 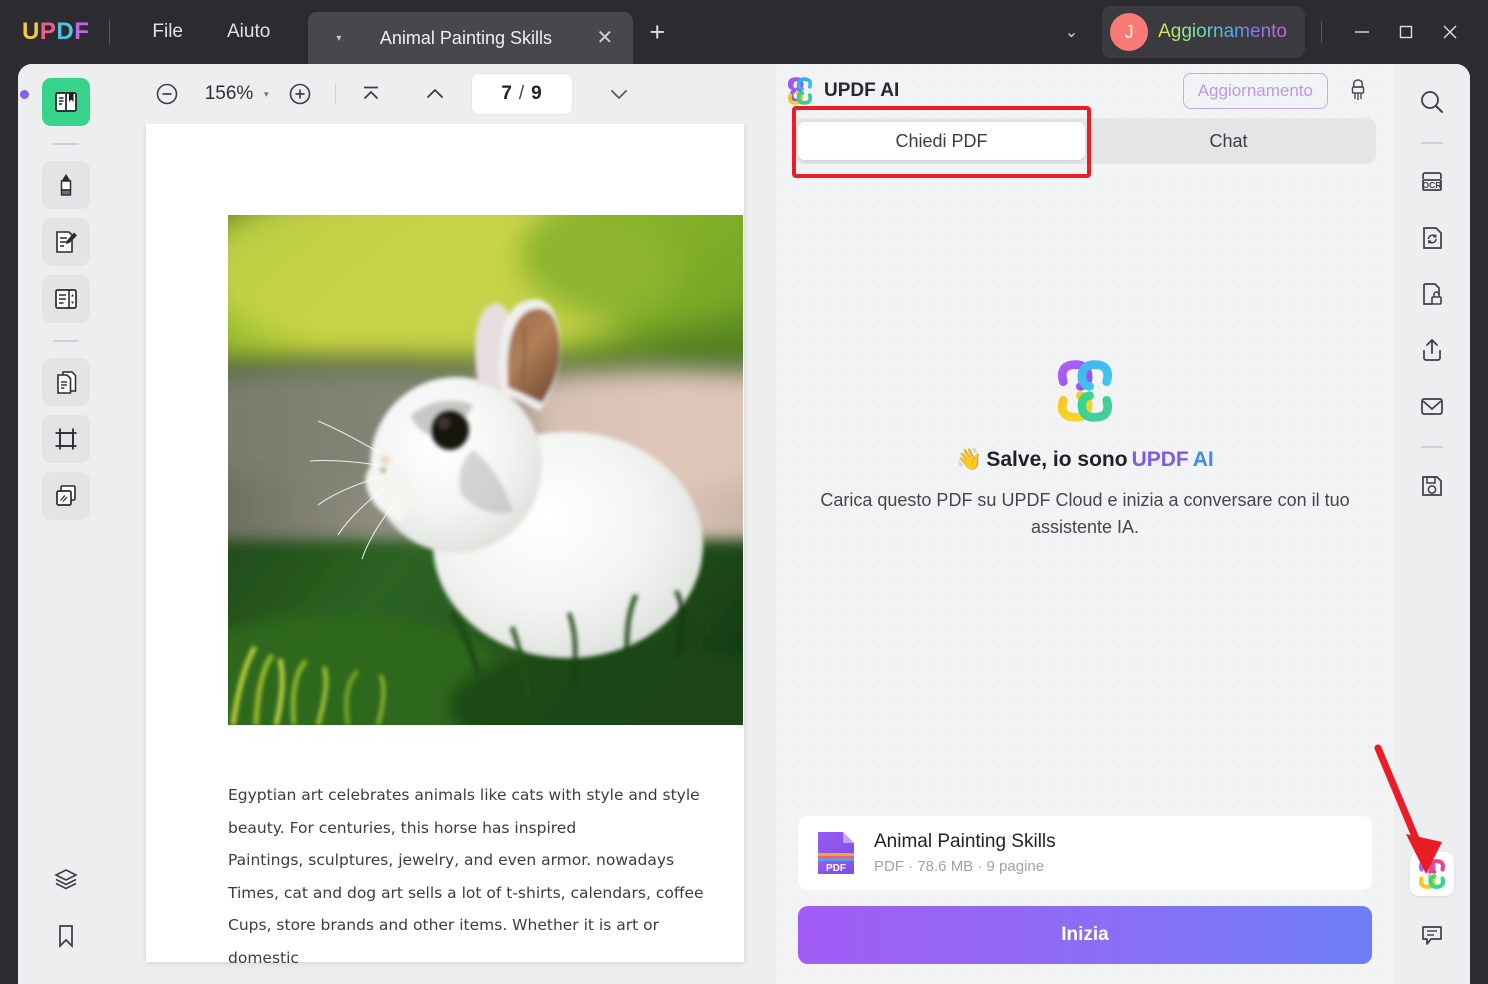 I want to click on page-number-input: 7 / 9, so click(x=521, y=94).